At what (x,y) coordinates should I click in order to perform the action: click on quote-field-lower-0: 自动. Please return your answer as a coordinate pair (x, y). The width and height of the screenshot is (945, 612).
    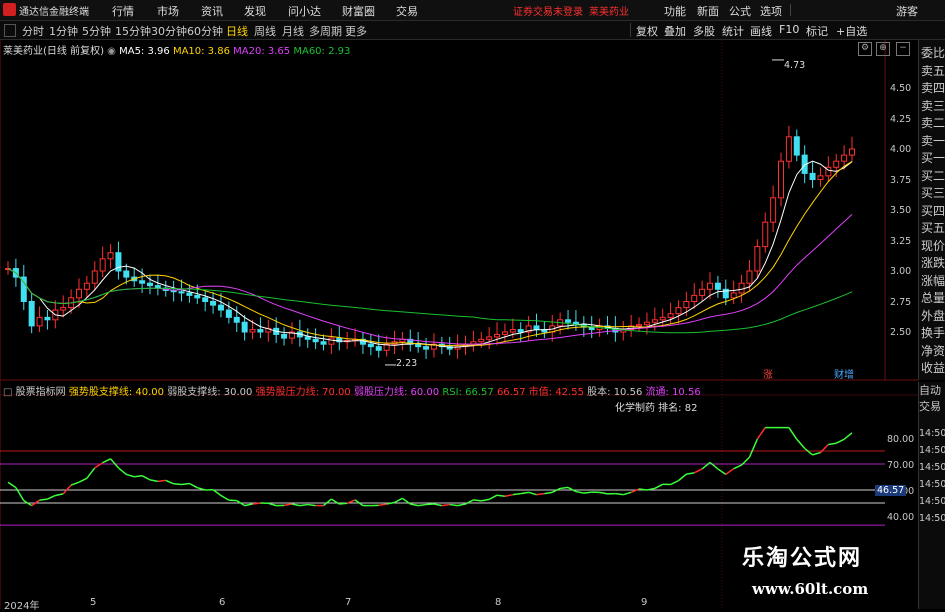
    Looking at the image, I should click on (932, 390).